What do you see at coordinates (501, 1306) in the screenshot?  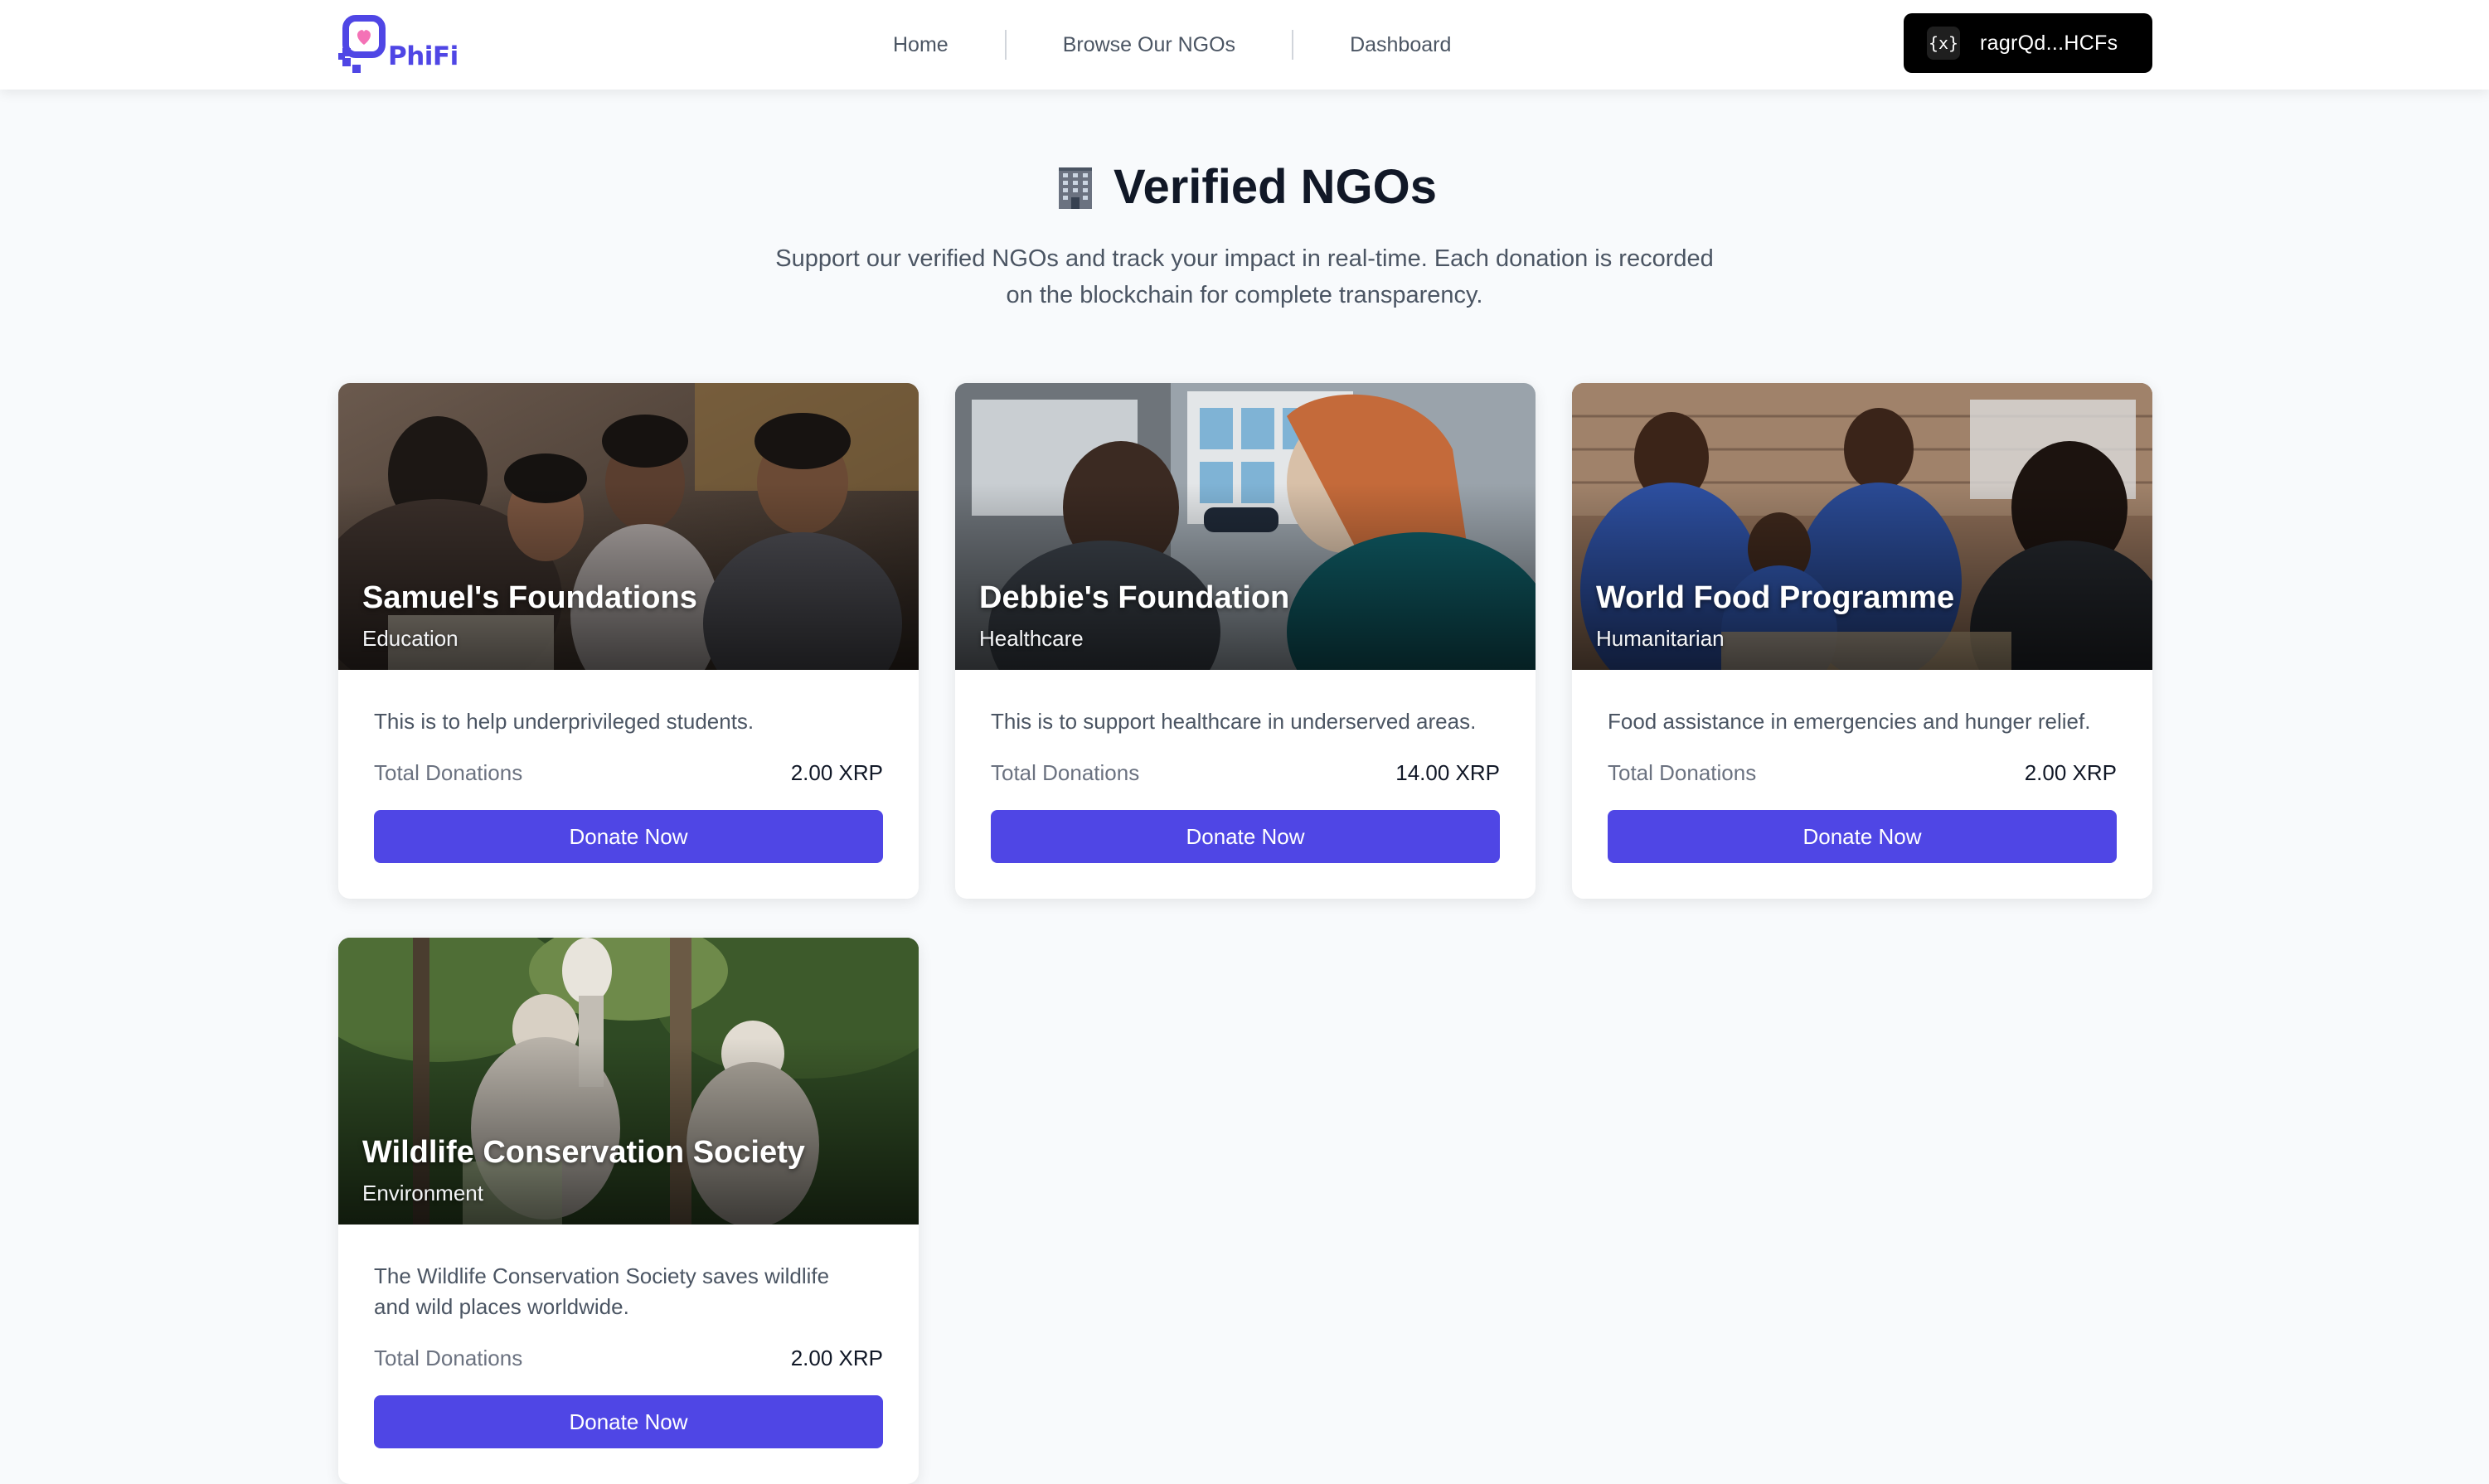 I see `description-line-2: and wild places worldwide.` at bounding box center [501, 1306].